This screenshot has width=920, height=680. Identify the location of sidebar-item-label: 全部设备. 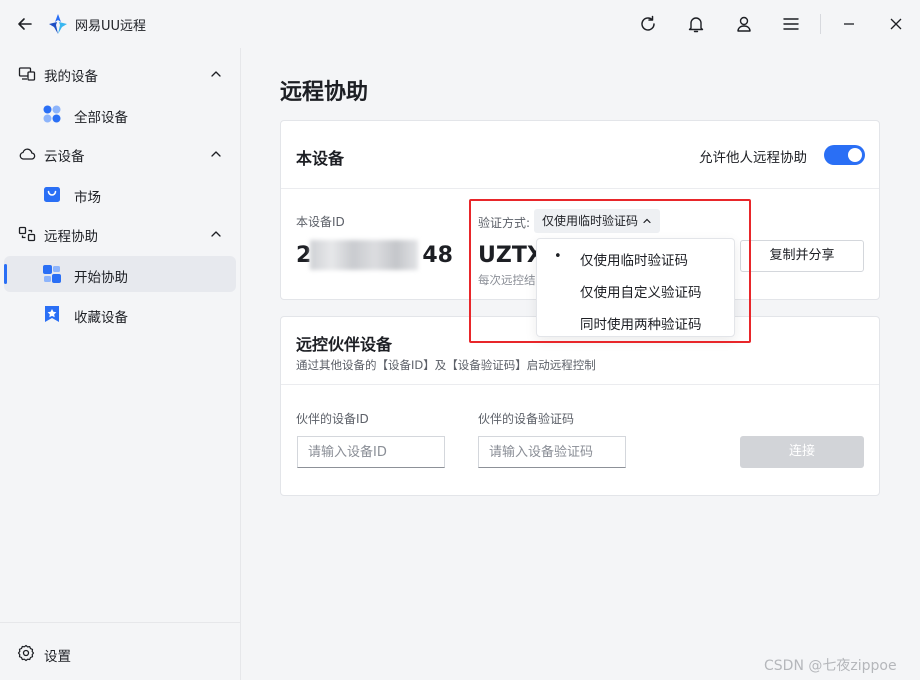
(101, 118).